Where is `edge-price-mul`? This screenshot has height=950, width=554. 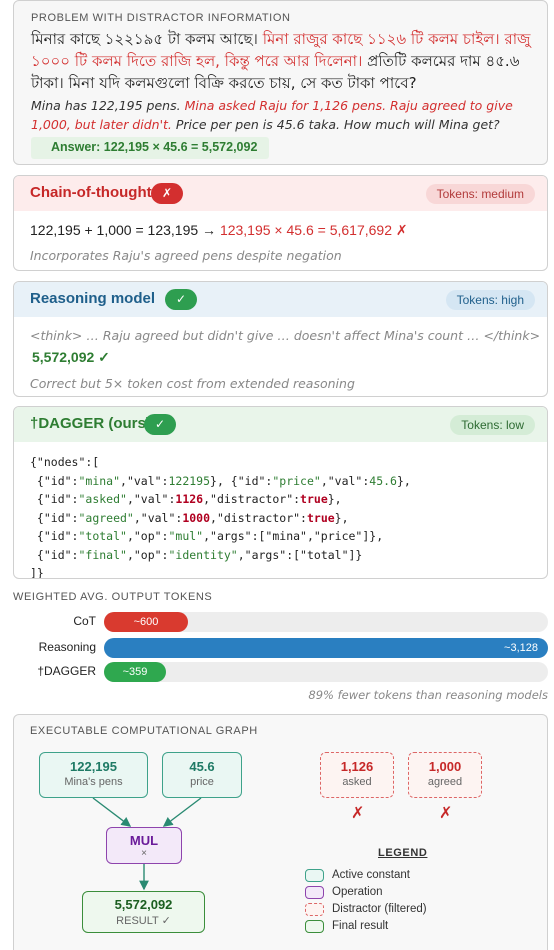
edge-price-mul is located at coordinates (182, 812).